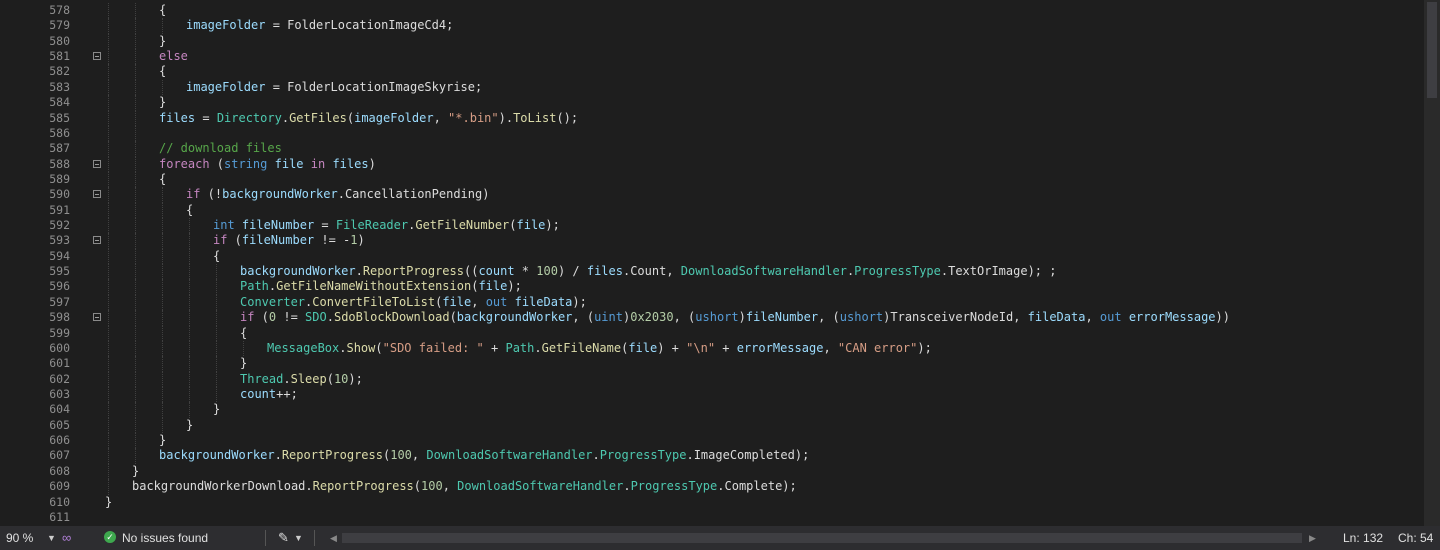 The height and width of the screenshot is (550, 1440). What do you see at coordinates (291, 317) in the screenshot?
I see `code-token: !=` at bounding box center [291, 317].